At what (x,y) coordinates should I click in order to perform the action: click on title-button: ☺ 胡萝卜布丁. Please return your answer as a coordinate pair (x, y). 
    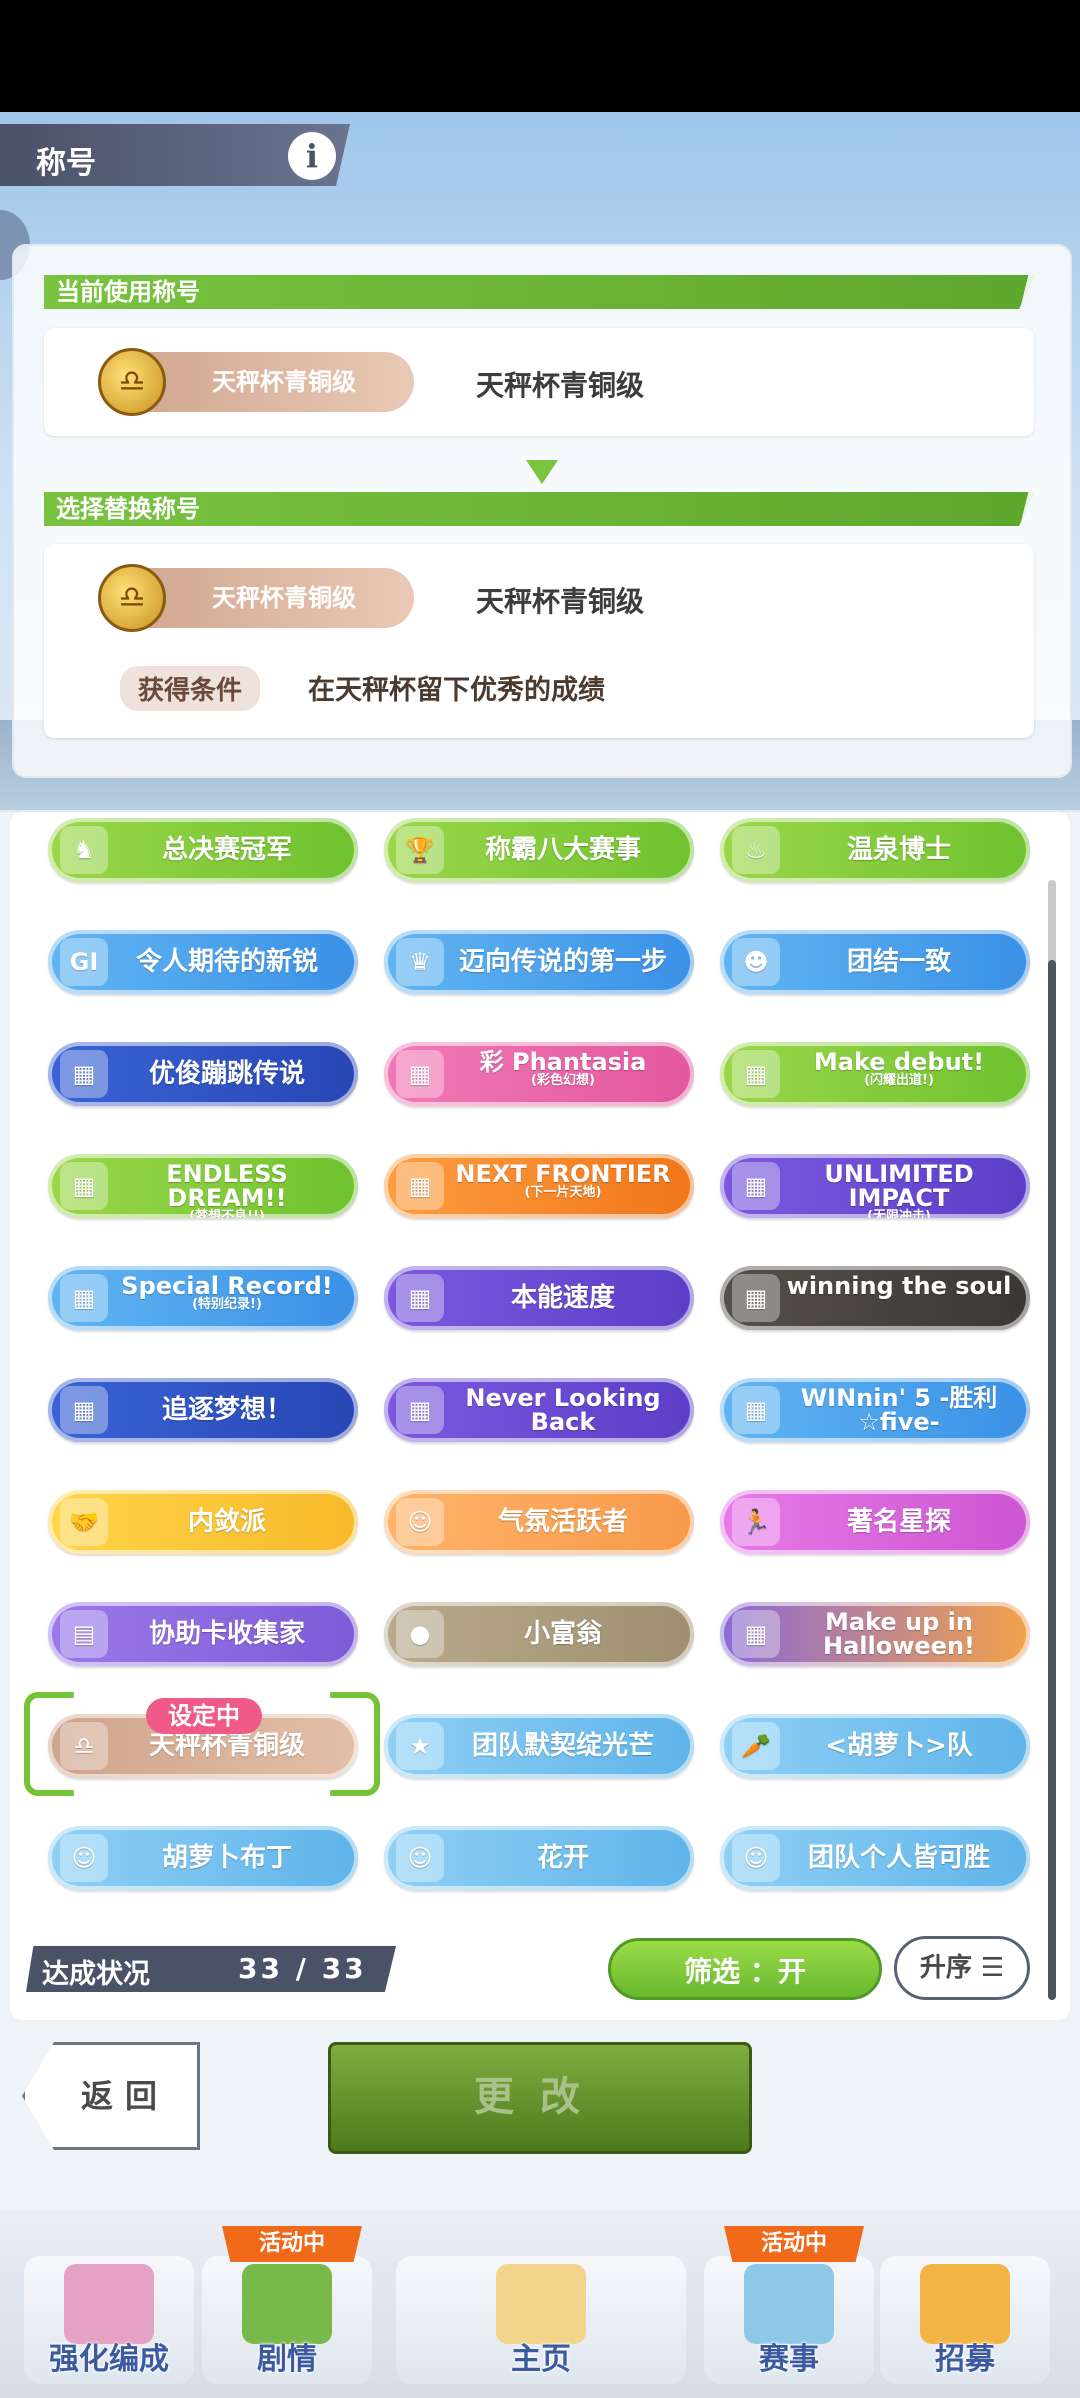
    Looking at the image, I should click on (203, 1858).